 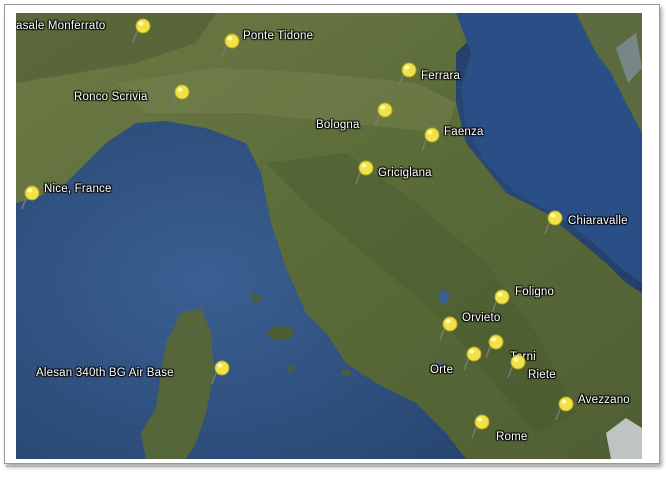 I want to click on label-foligno: Foligno, so click(x=535, y=292).